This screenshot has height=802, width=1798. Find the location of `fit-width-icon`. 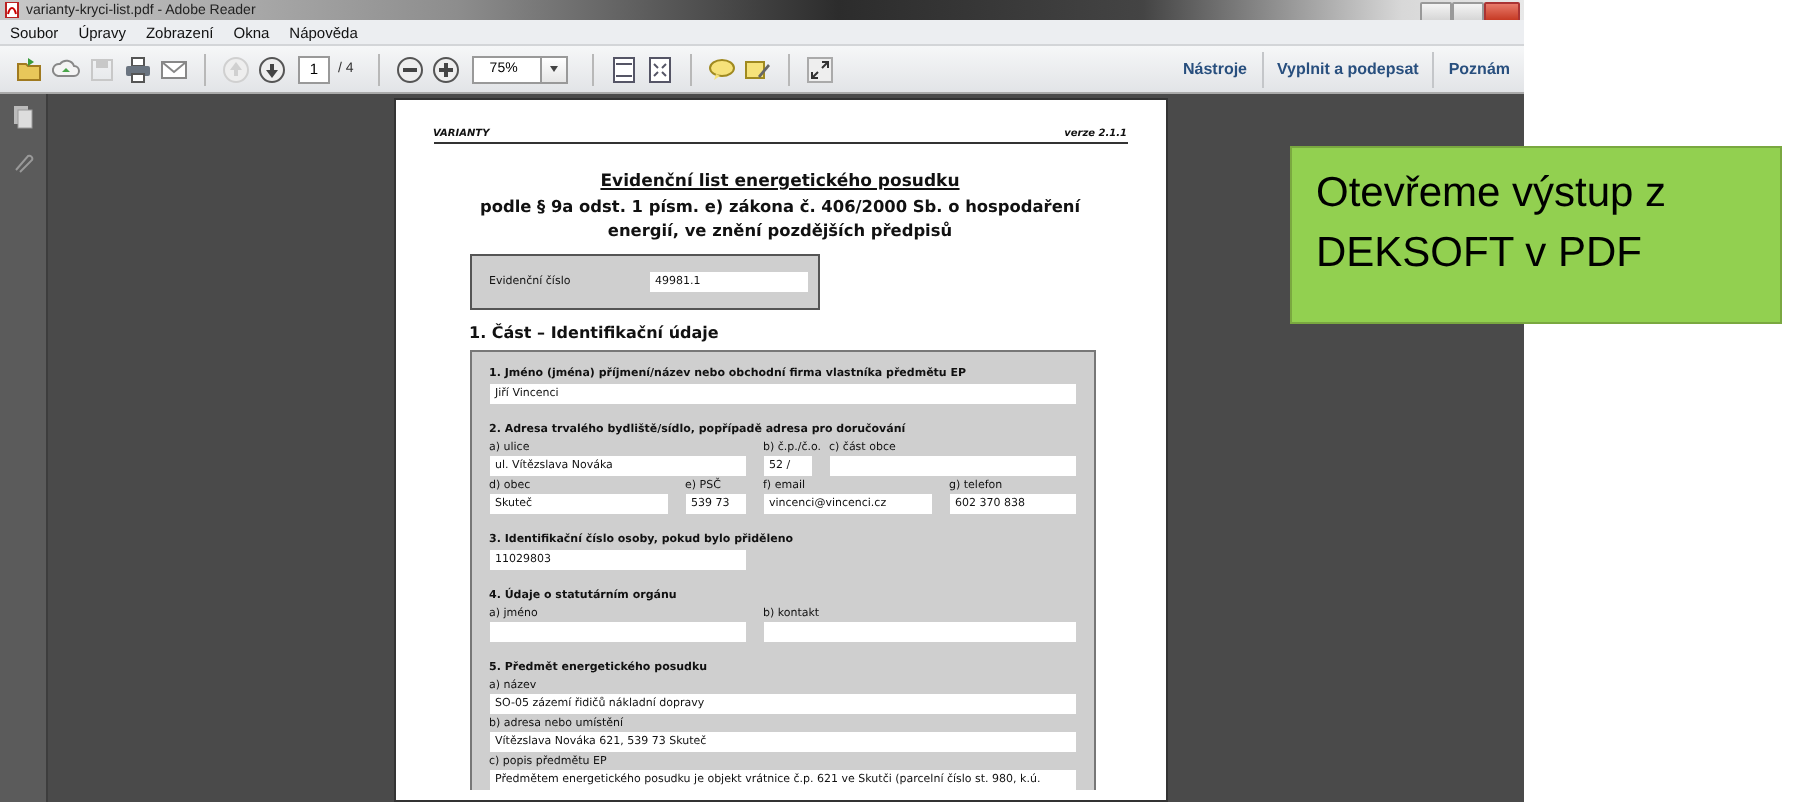

fit-width-icon is located at coordinates (623, 69).